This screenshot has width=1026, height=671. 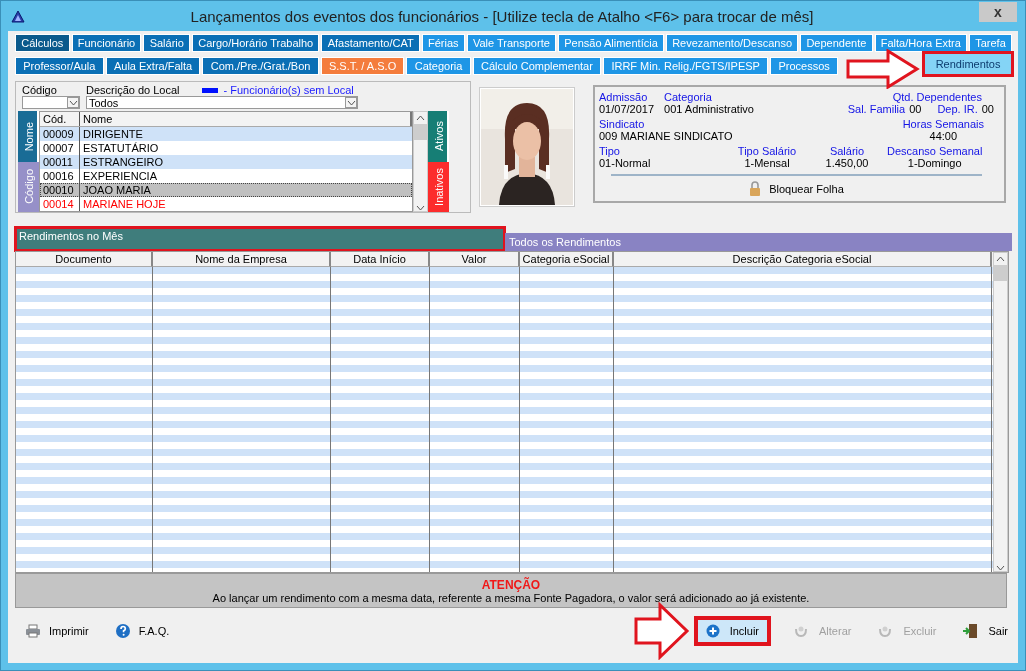 What do you see at coordinates (937, 97) in the screenshot?
I see `field-label: Qtd. Dependentes` at bounding box center [937, 97].